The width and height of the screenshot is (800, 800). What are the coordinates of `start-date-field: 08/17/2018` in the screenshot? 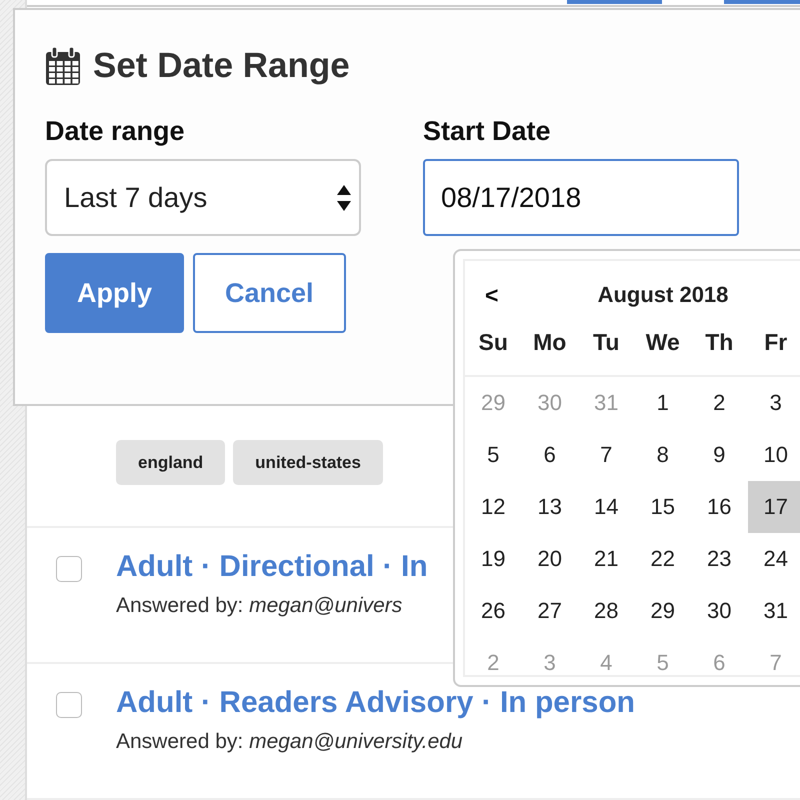 It's located at (581, 197).